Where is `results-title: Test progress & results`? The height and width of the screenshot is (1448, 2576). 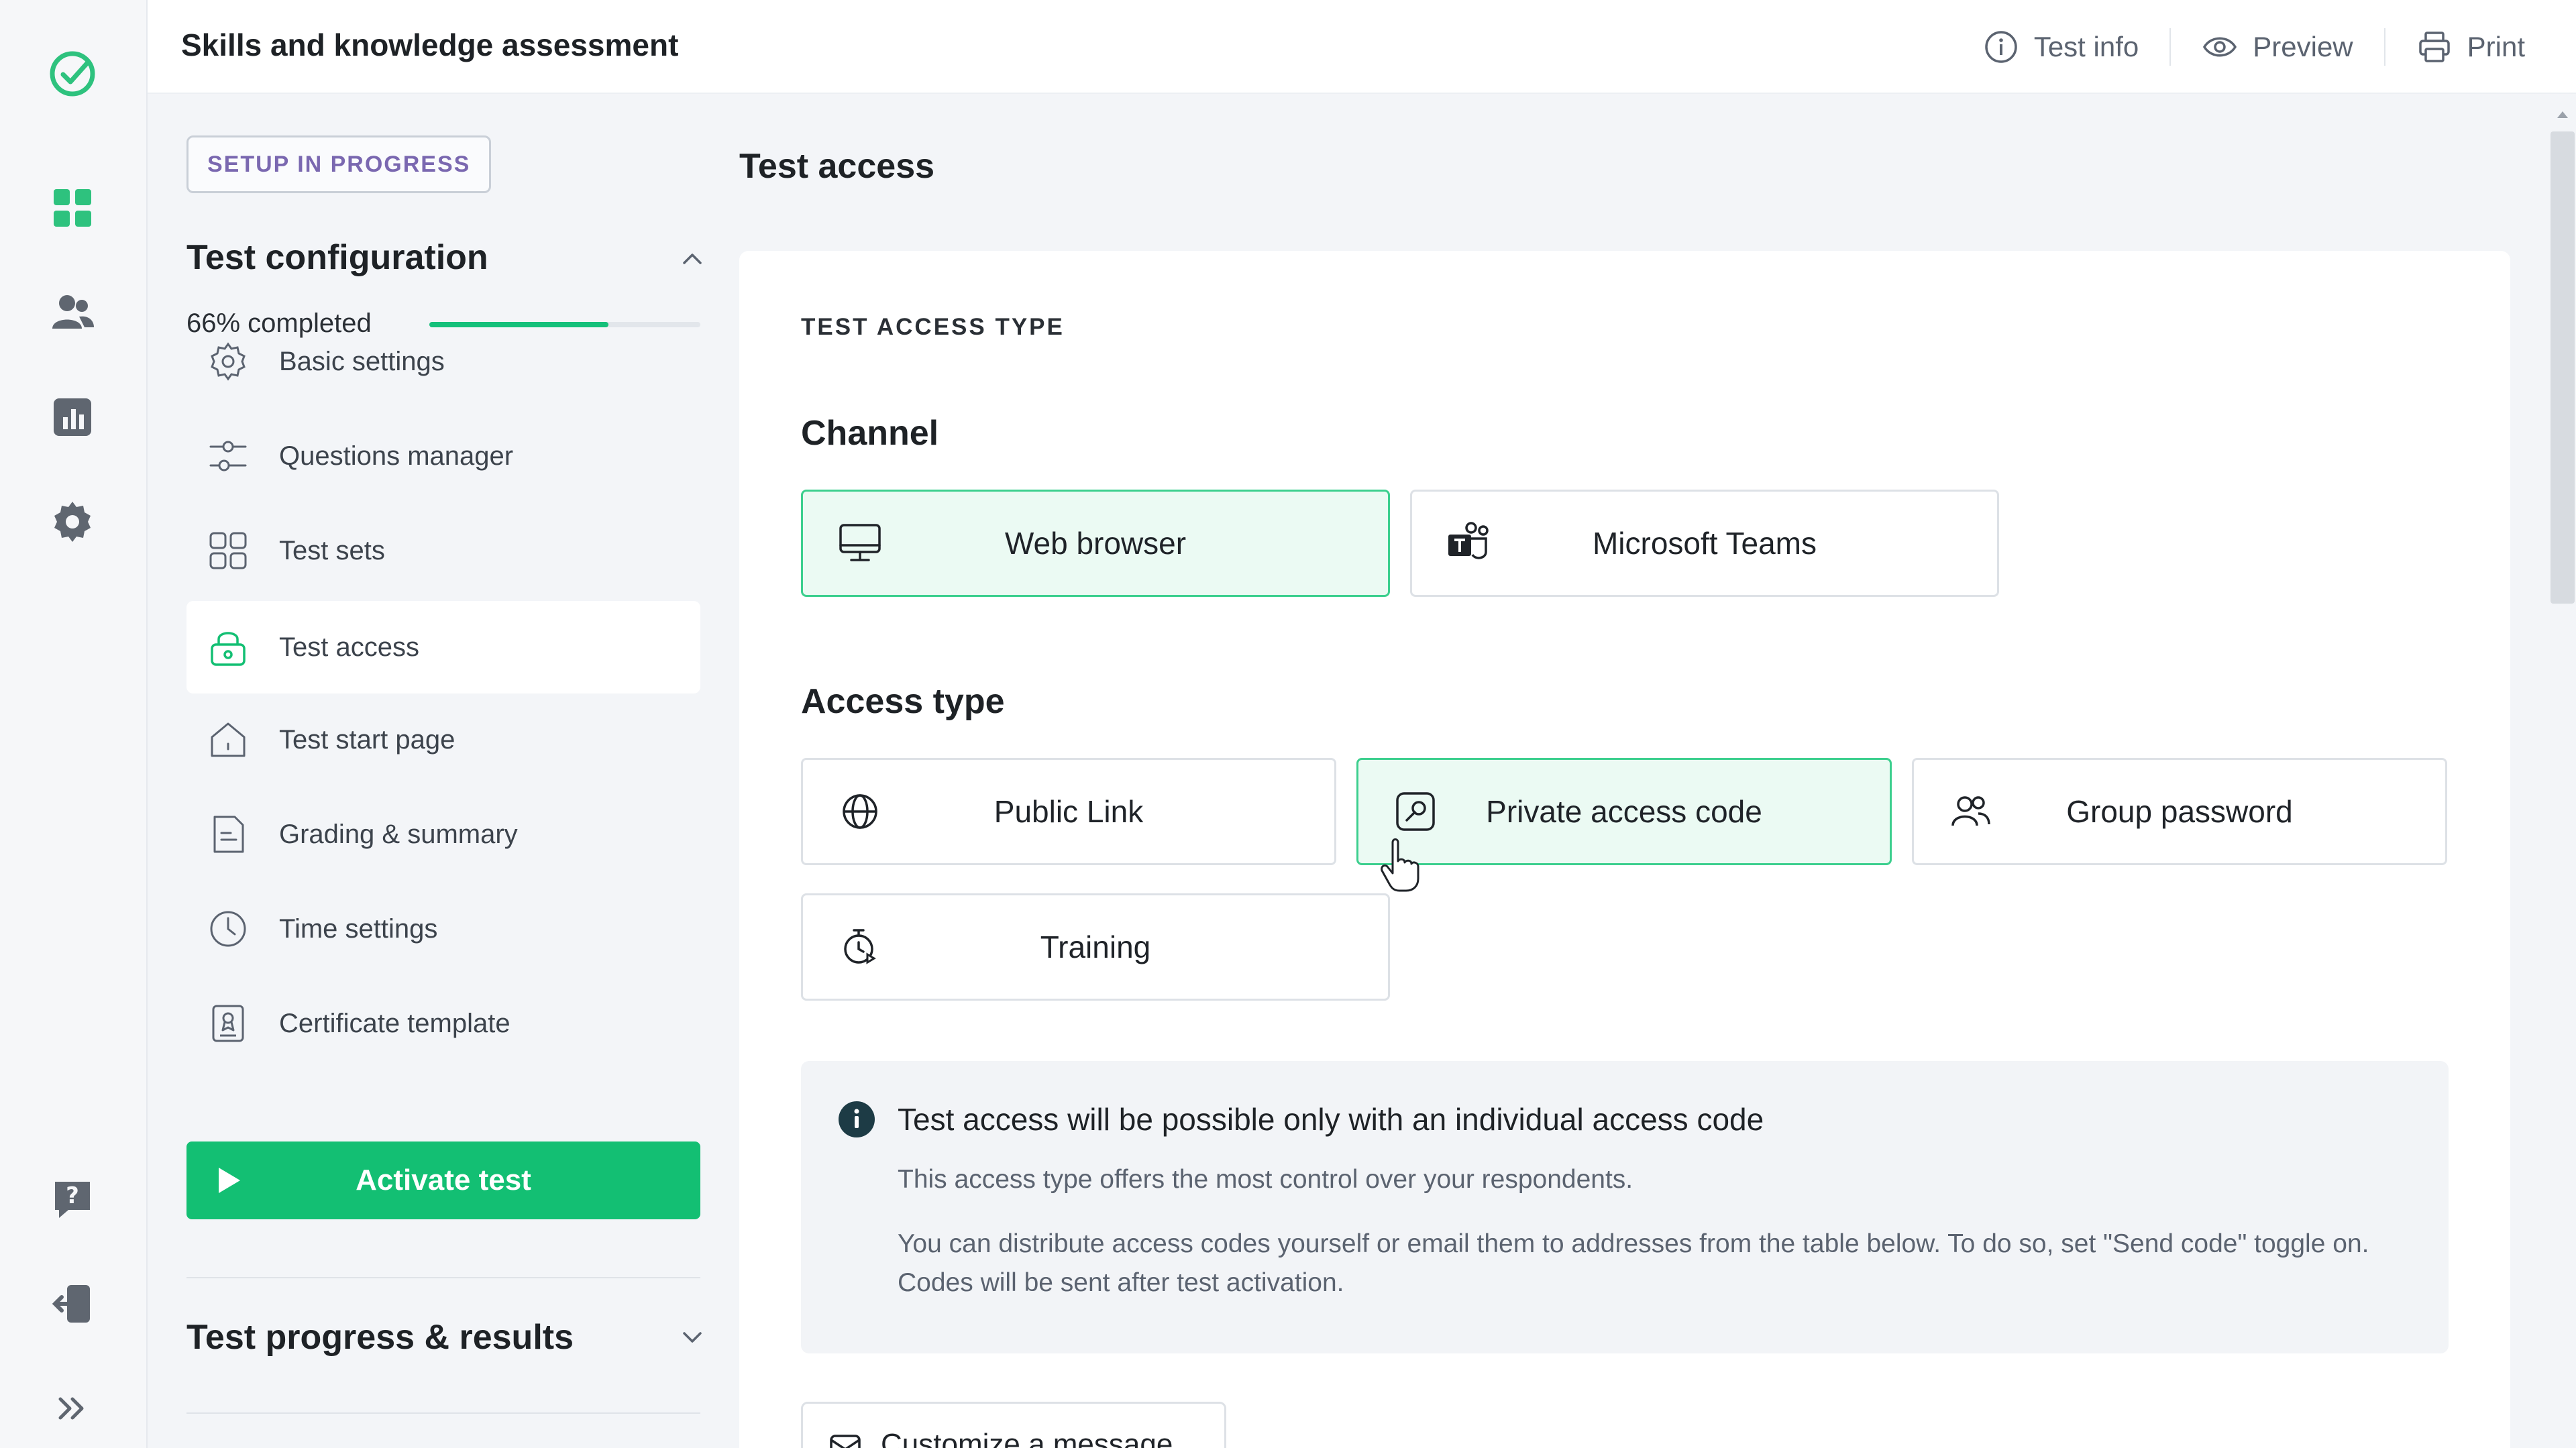
results-title: Test progress & results is located at coordinates (380, 1337).